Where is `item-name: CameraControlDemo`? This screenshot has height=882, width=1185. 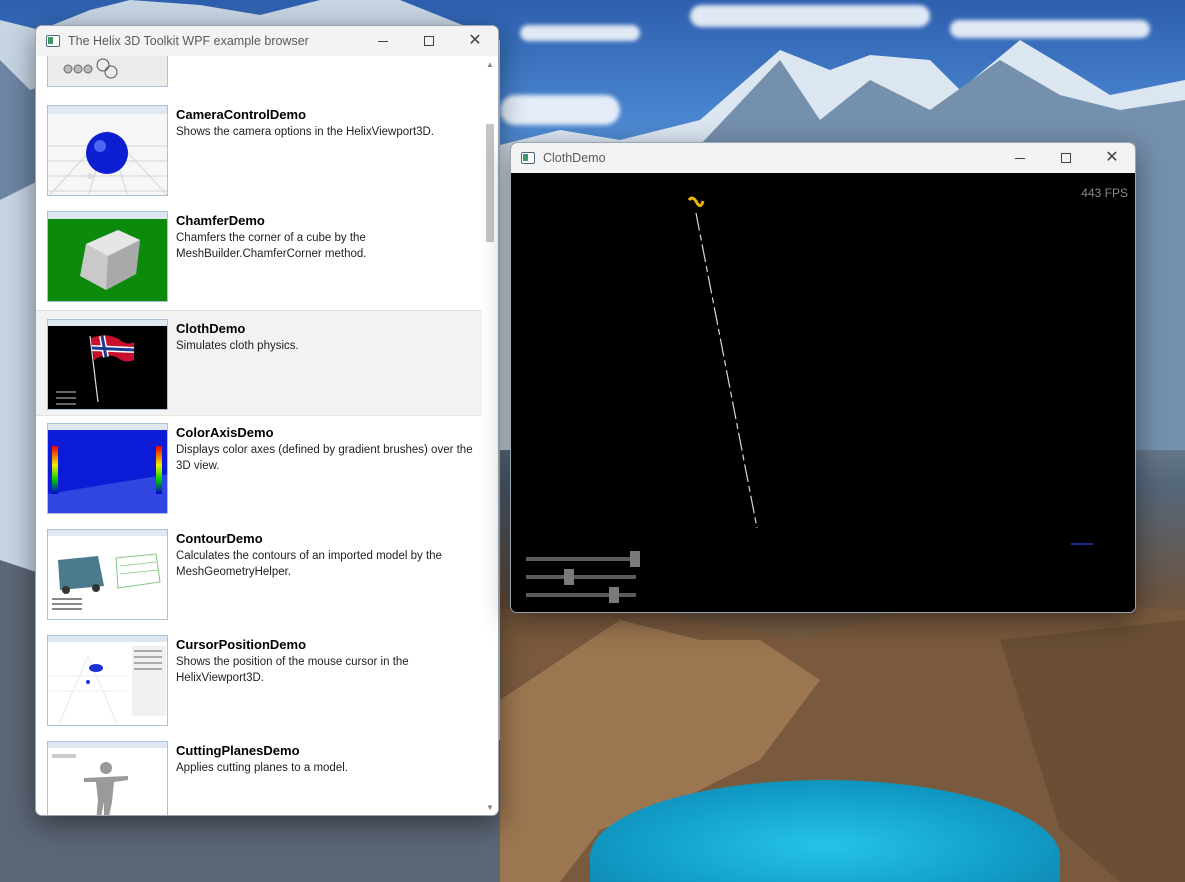
item-name: CameraControlDemo is located at coordinates (241, 114).